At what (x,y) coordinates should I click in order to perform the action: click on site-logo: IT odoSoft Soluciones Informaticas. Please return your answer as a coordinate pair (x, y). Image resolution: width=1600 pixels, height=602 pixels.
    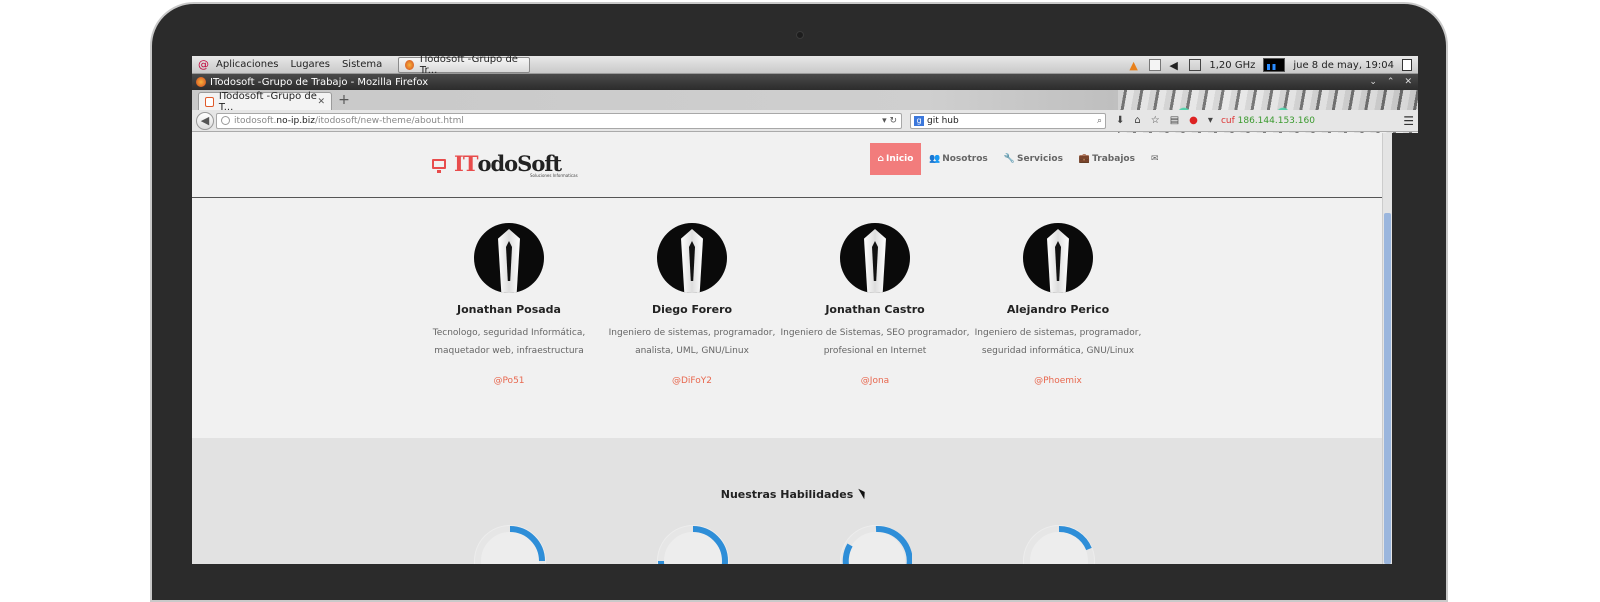
    Looking at the image, I should click on (505, 164).